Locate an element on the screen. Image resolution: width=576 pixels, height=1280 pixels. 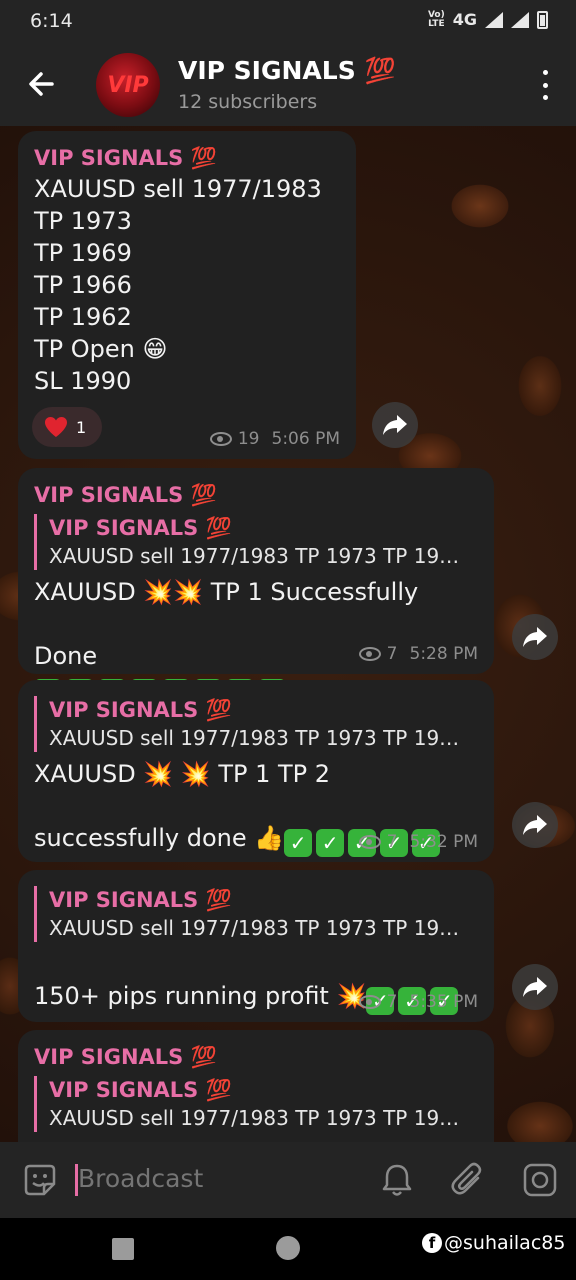
channel-avatar: VIP is located at coordinates (128, 85).